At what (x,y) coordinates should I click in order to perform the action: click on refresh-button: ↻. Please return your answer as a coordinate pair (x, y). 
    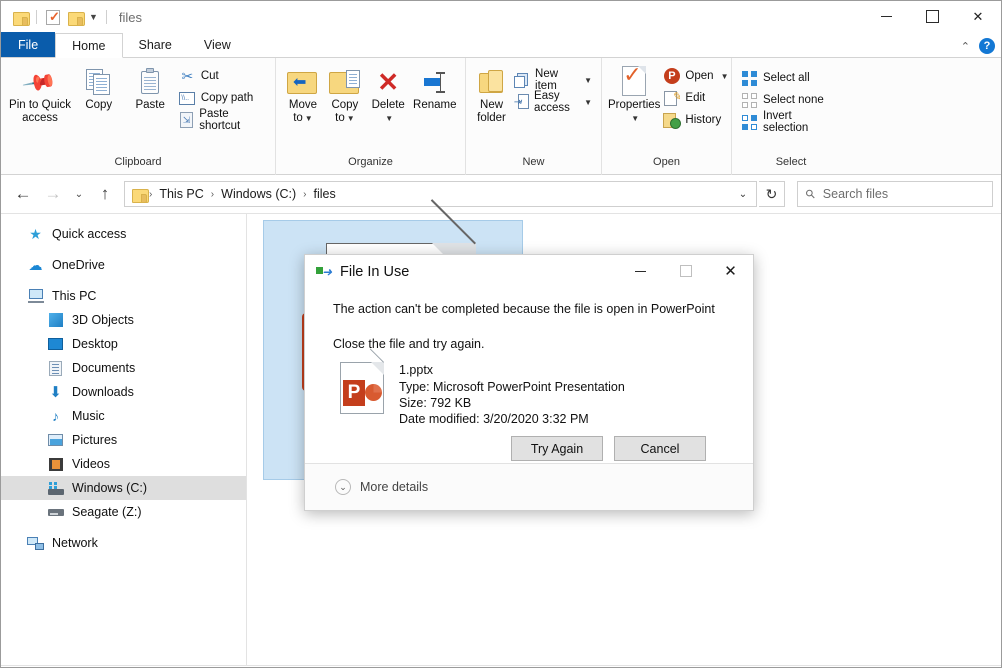
    Looking at the image, I should click on (772, 194).